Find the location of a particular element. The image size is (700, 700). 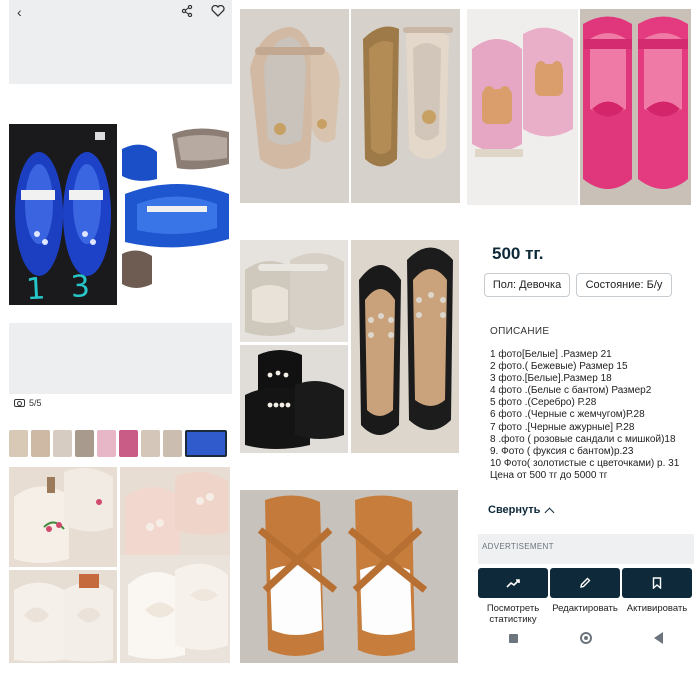

description-heading: ОПИСАНИЕ is located at coordinates (520, 331).